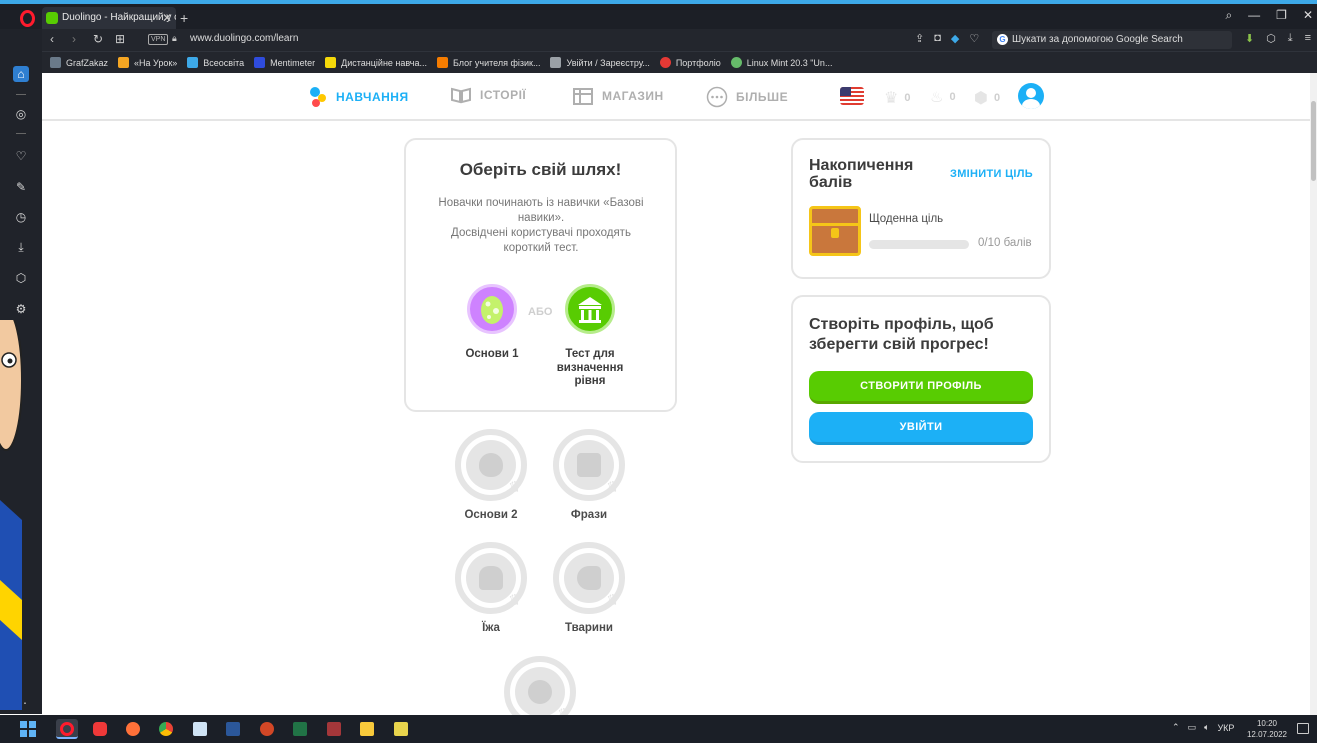 This screenshot has width=1317, height=743. What do you see at coordinates (1249, 38) in the screenshot?
I see `extension-icon: ⬇` at bounding box center [1249, 38].